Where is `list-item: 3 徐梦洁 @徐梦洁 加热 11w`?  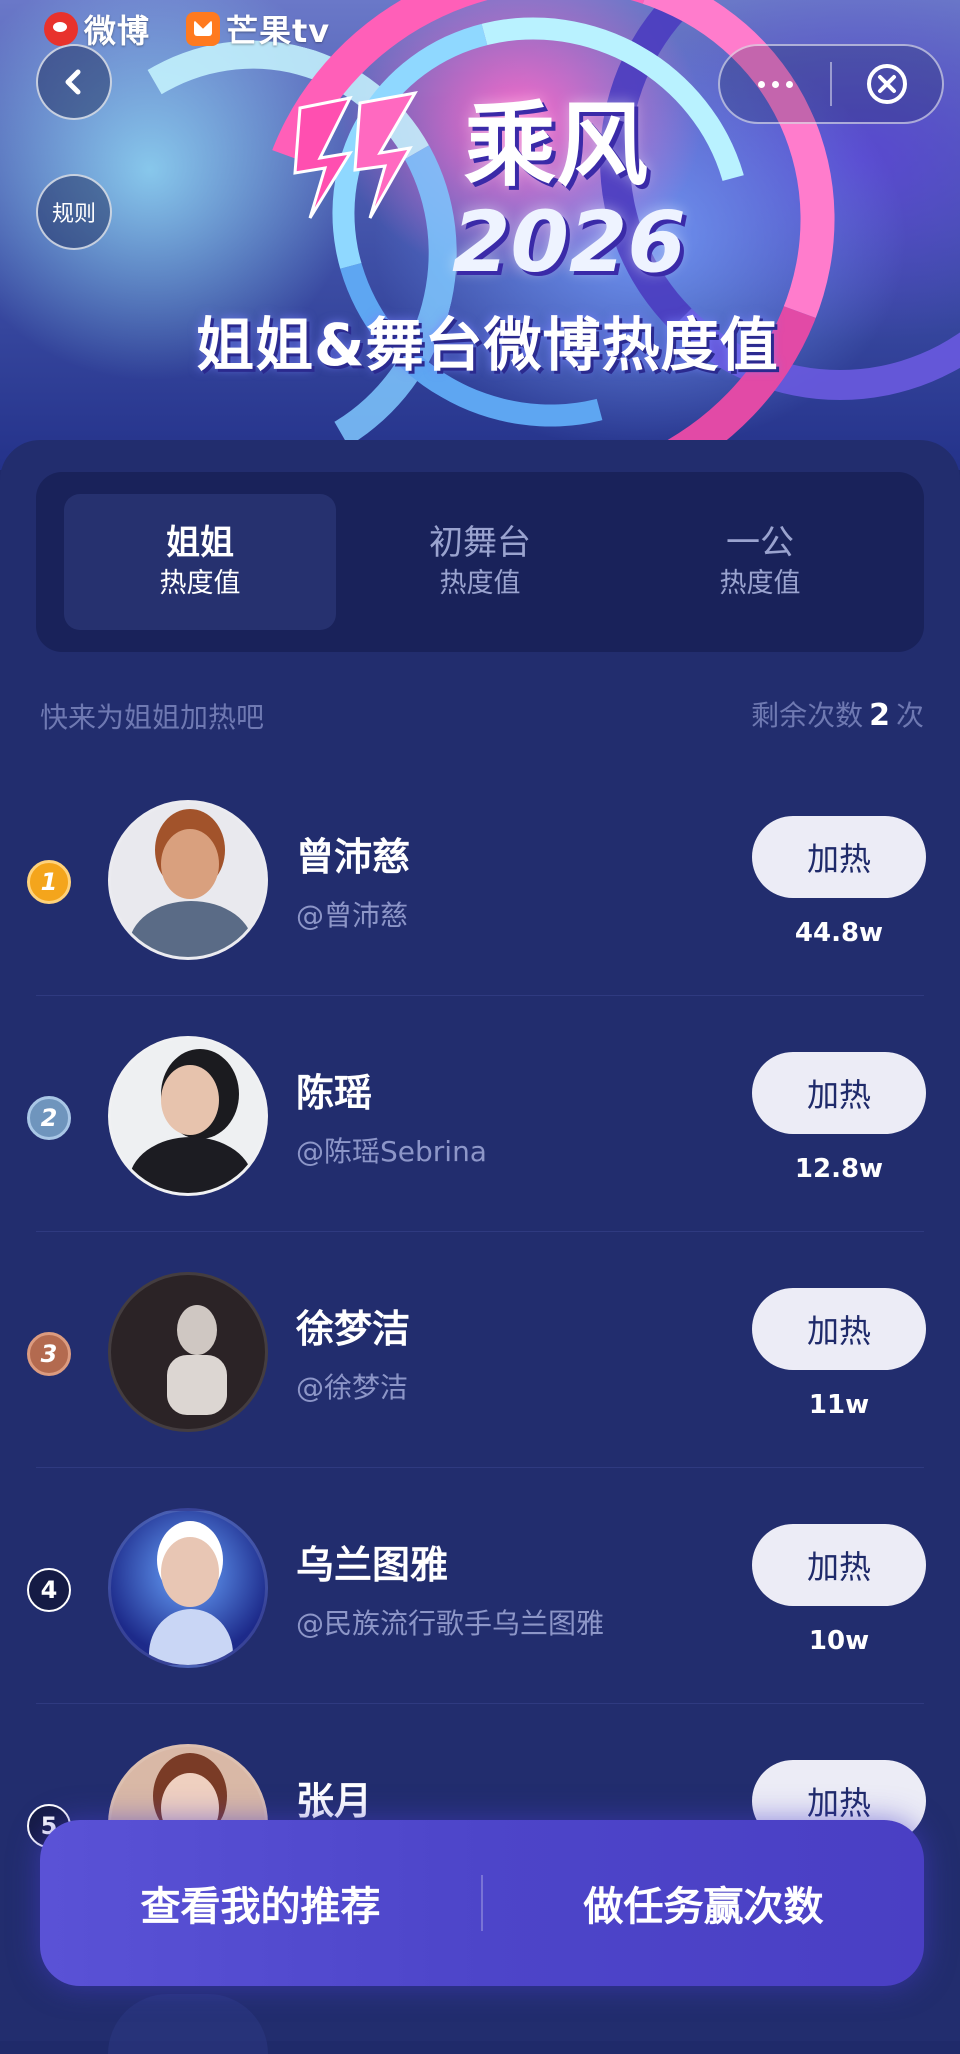 list-item: 3 徐梦洁 @徐梦洁 加热 11w is located at coordinates (480, 1350).